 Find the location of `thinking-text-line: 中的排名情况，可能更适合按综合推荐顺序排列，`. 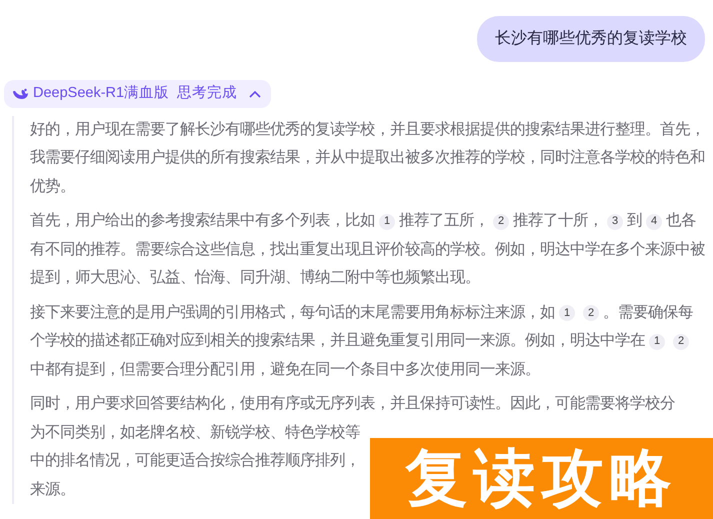

thinking-text-line: 中的排名情况，可能更适合按综合推荐顺序排列， is located at coordinates (195, 461).